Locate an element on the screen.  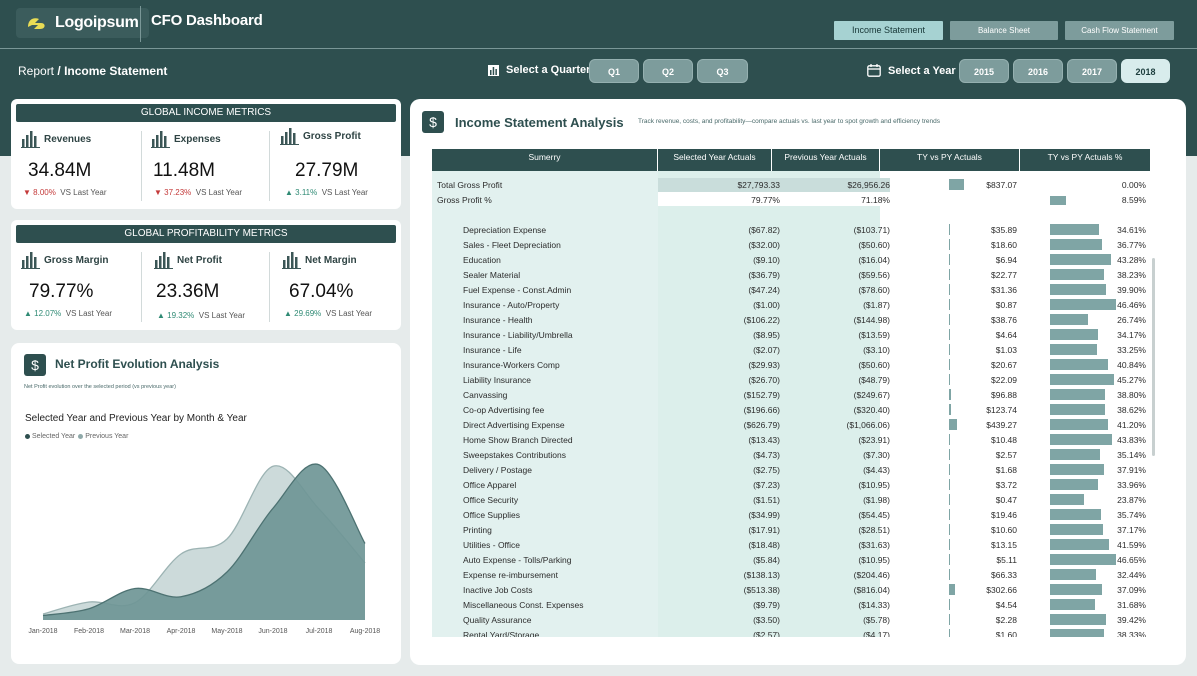
row-previous-year: ($78.60) is located at coordinates (874, 290).